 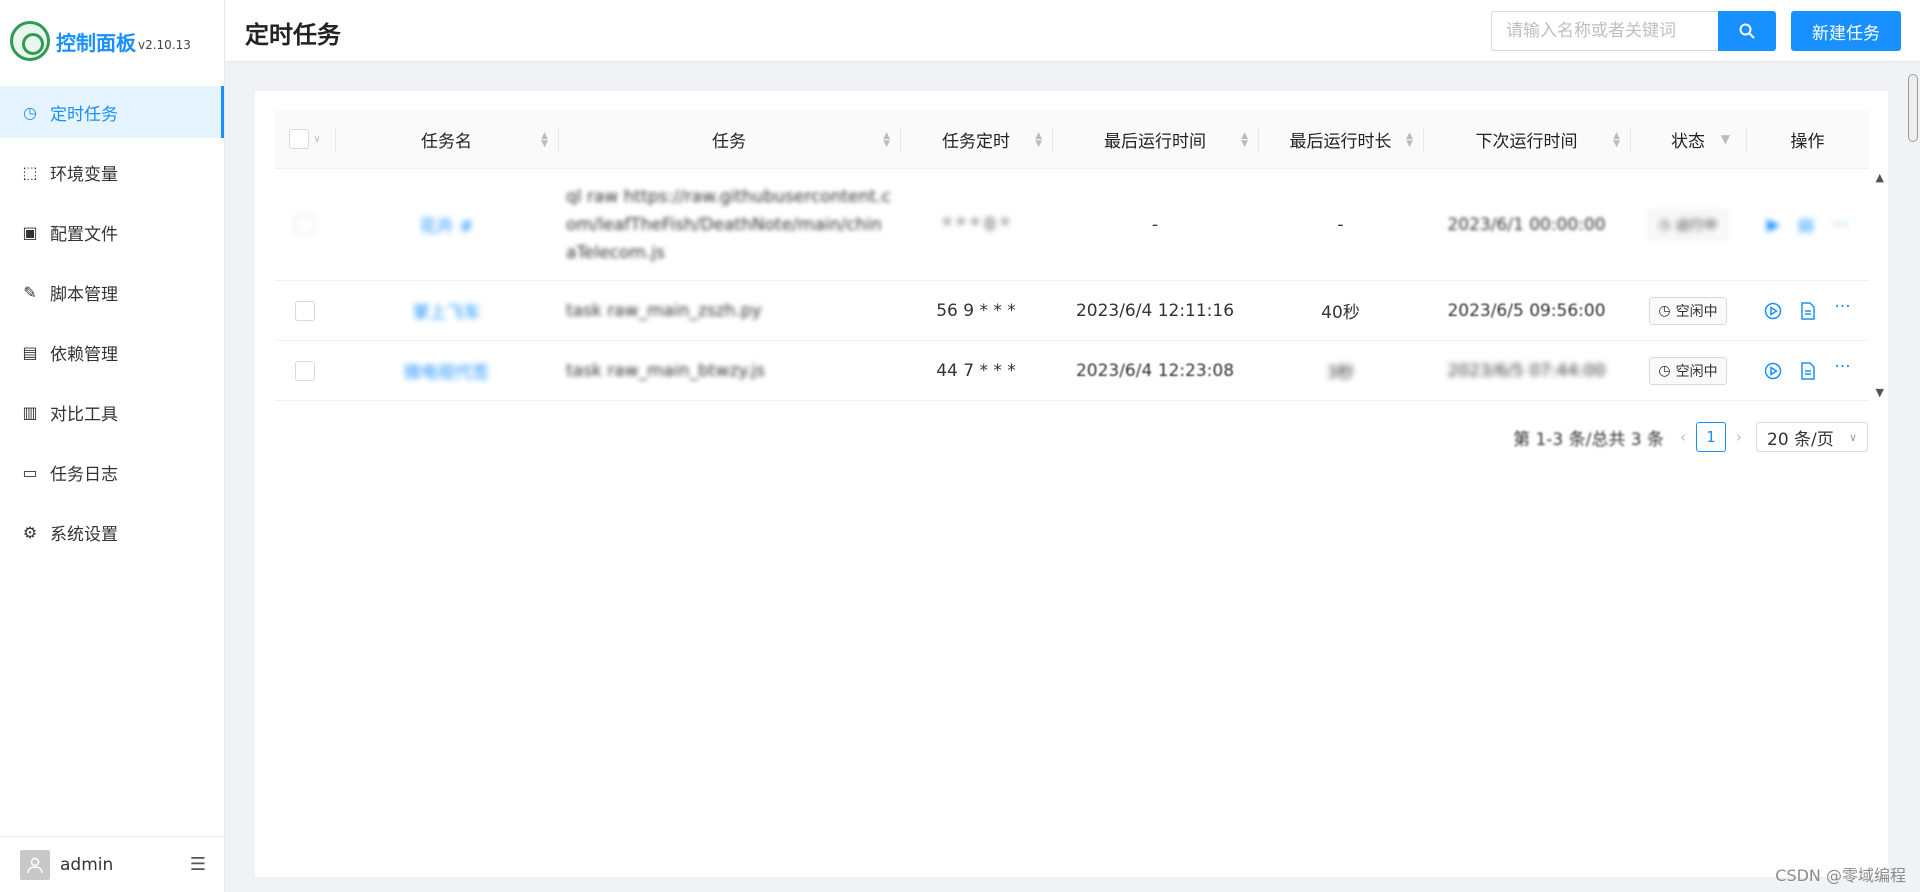 What do you see at coordinates (1812, 437) in the screenshot?
I see `page-size-select: 20 条/页 ∨` at bounding box center [1812, 437].